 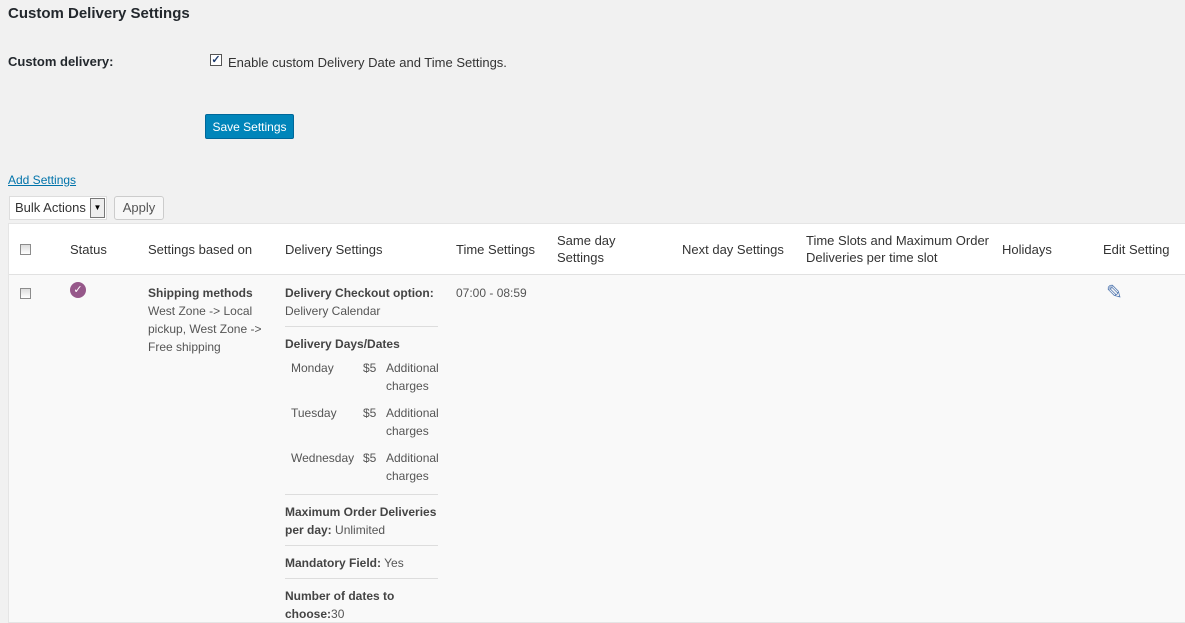 I want to click on delivery-day-row: Tuesday $5 Additional charges, so click(x=368, y=422).